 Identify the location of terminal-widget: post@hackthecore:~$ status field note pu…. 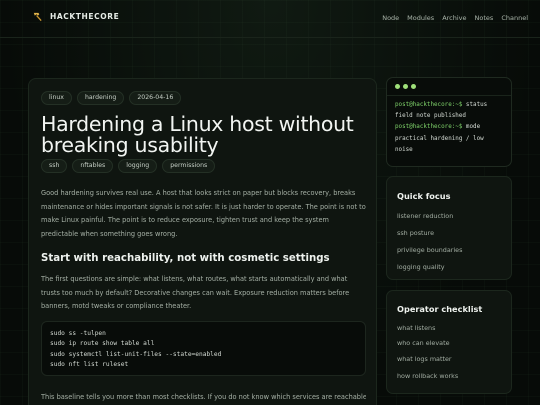
(449, 122).